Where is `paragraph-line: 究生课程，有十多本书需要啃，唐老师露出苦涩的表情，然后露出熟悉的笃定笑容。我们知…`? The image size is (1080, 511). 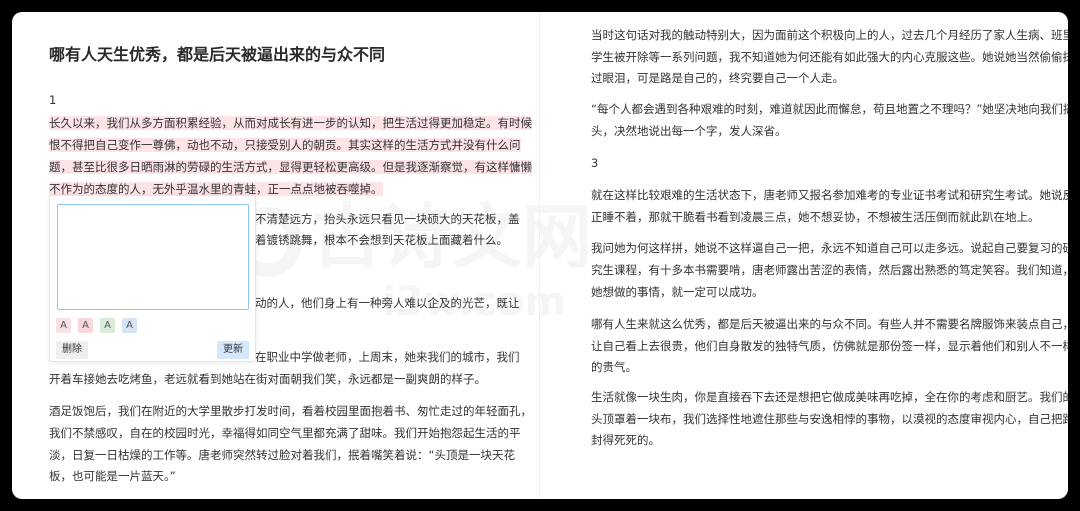 paragraph-line: 究生课程，有十多本书需要啃，唐老师露出苦涩的表情，然后露出熟悉的笃定笑容。我们知… is located at coordinates (829, 270).